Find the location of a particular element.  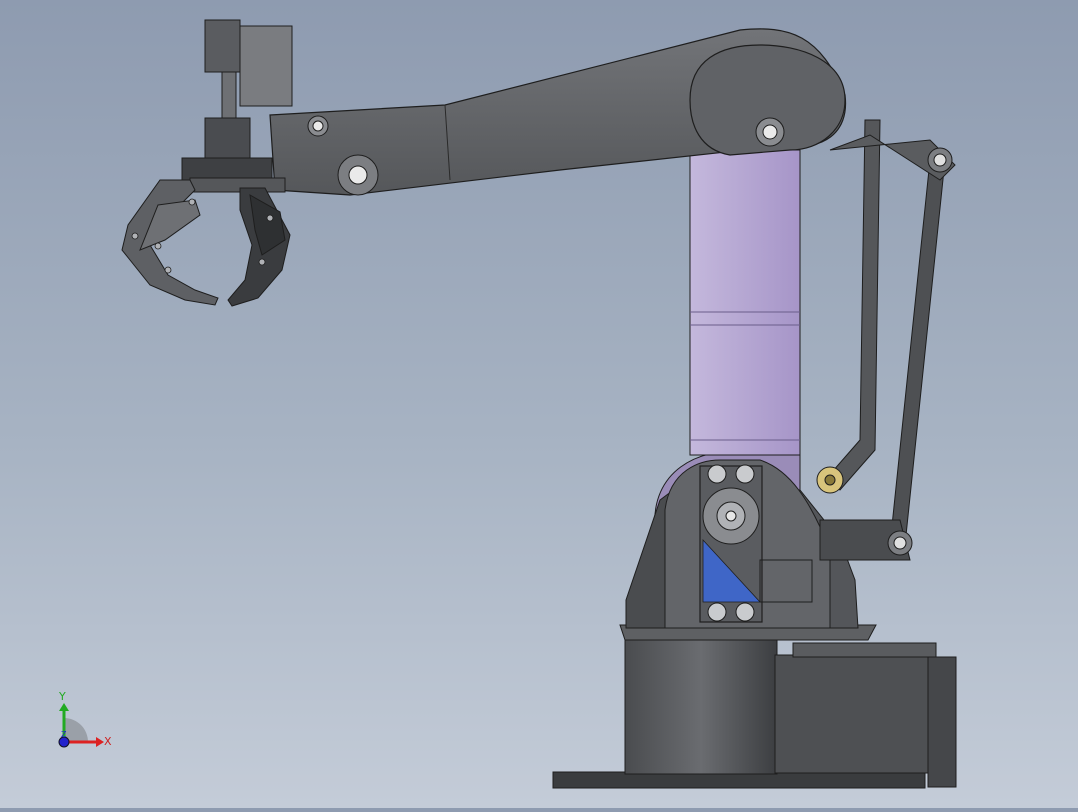

base-side-block is located at coordinates (852, 714).